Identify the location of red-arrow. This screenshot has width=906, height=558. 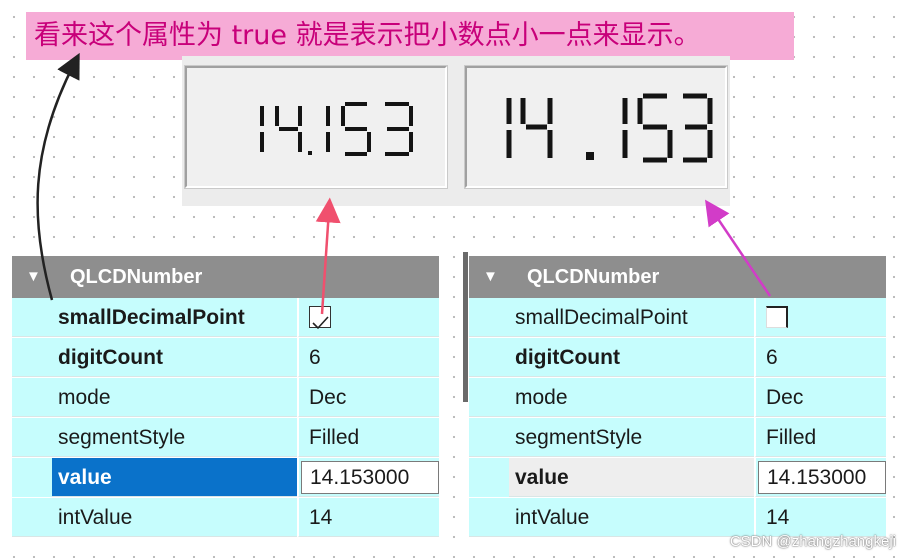
(328, 256).